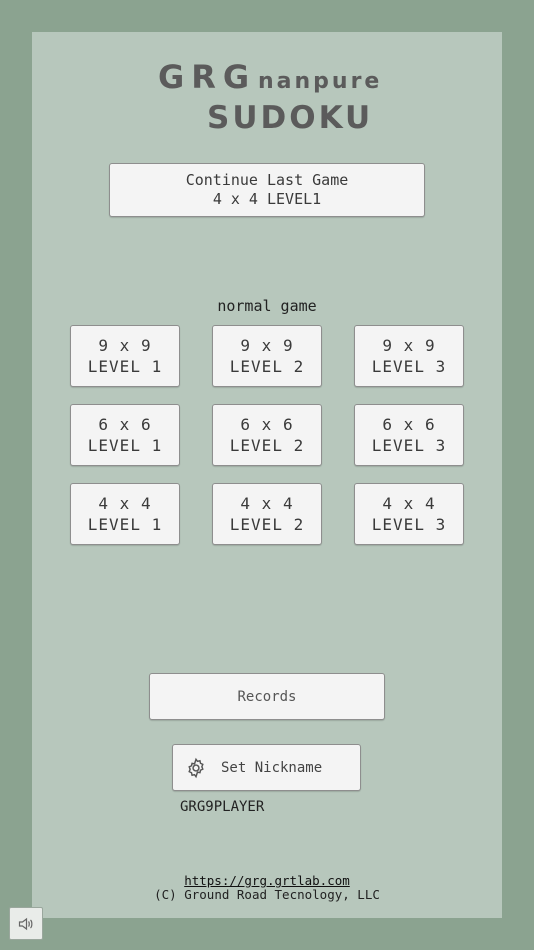 Image resolution: width=534 pixels, height=950 pixels. What do you see at coordinates (267, 880) in the screenshot?
I see `website-link: https://grg.grtlab.com` at bounding box center [267, 880].